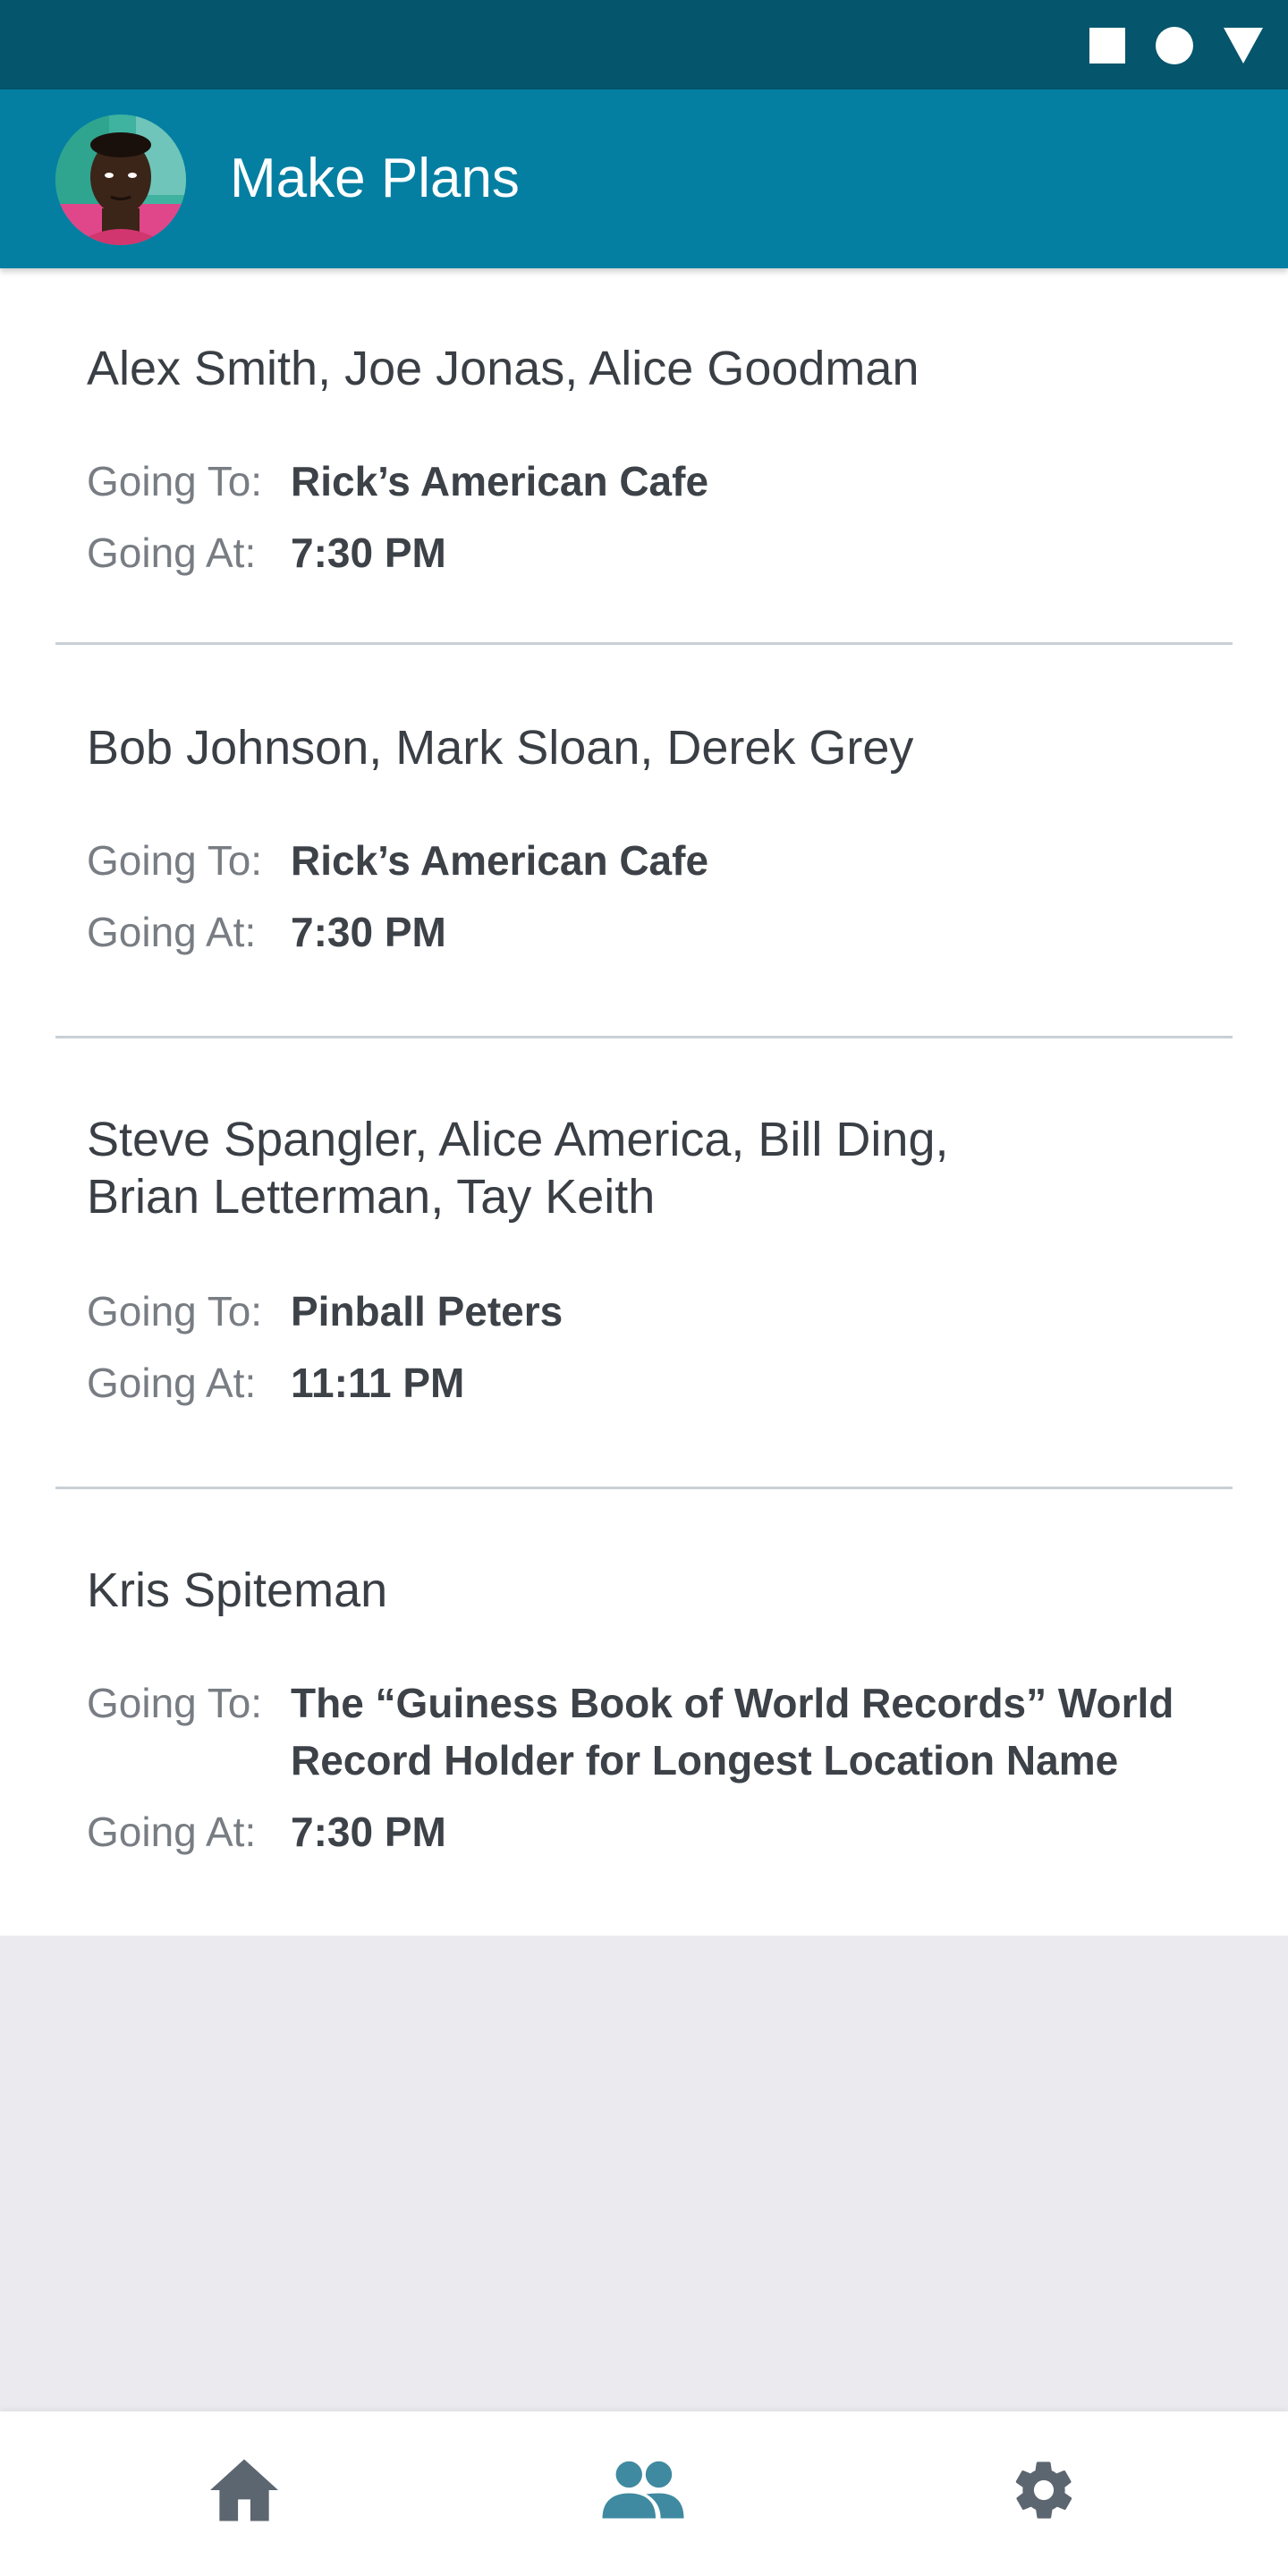  What do you see at coordinates (1243, 46) in the screenshot?
I see `triangle-icon` at bounding box center [1243, 46].